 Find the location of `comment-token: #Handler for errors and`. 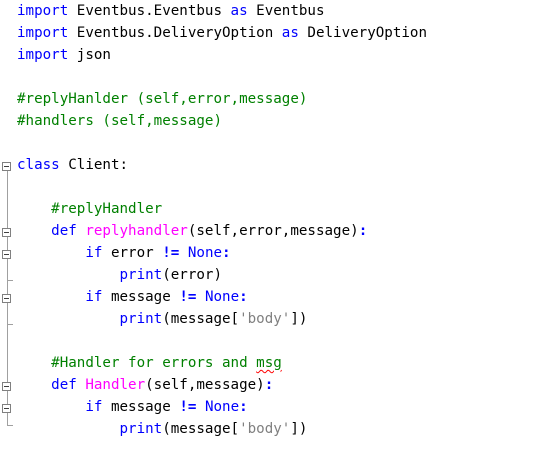

comment-token: #Handler for errors and is located at coordinates (154, 363).